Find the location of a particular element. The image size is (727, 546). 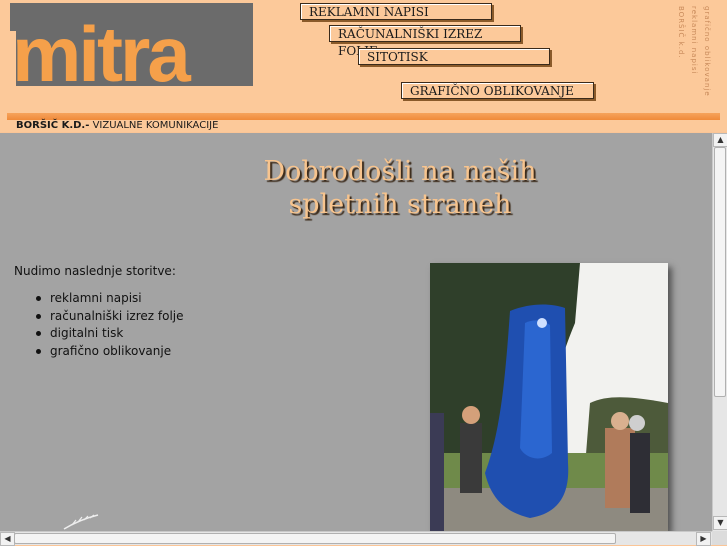

nav-reklamni-napisi: REKLAMNI NAPISI is located at coordinates (396, 11).